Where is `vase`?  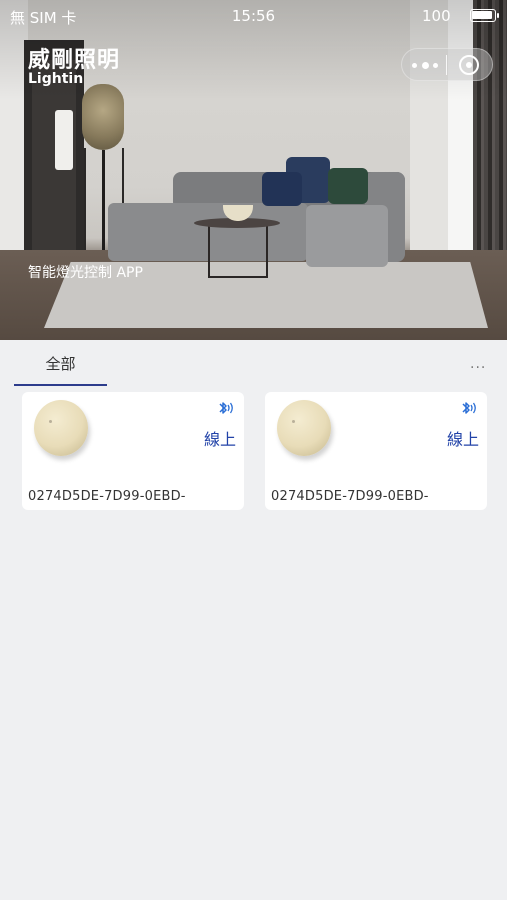 vase is located at coordinates (64, 140).